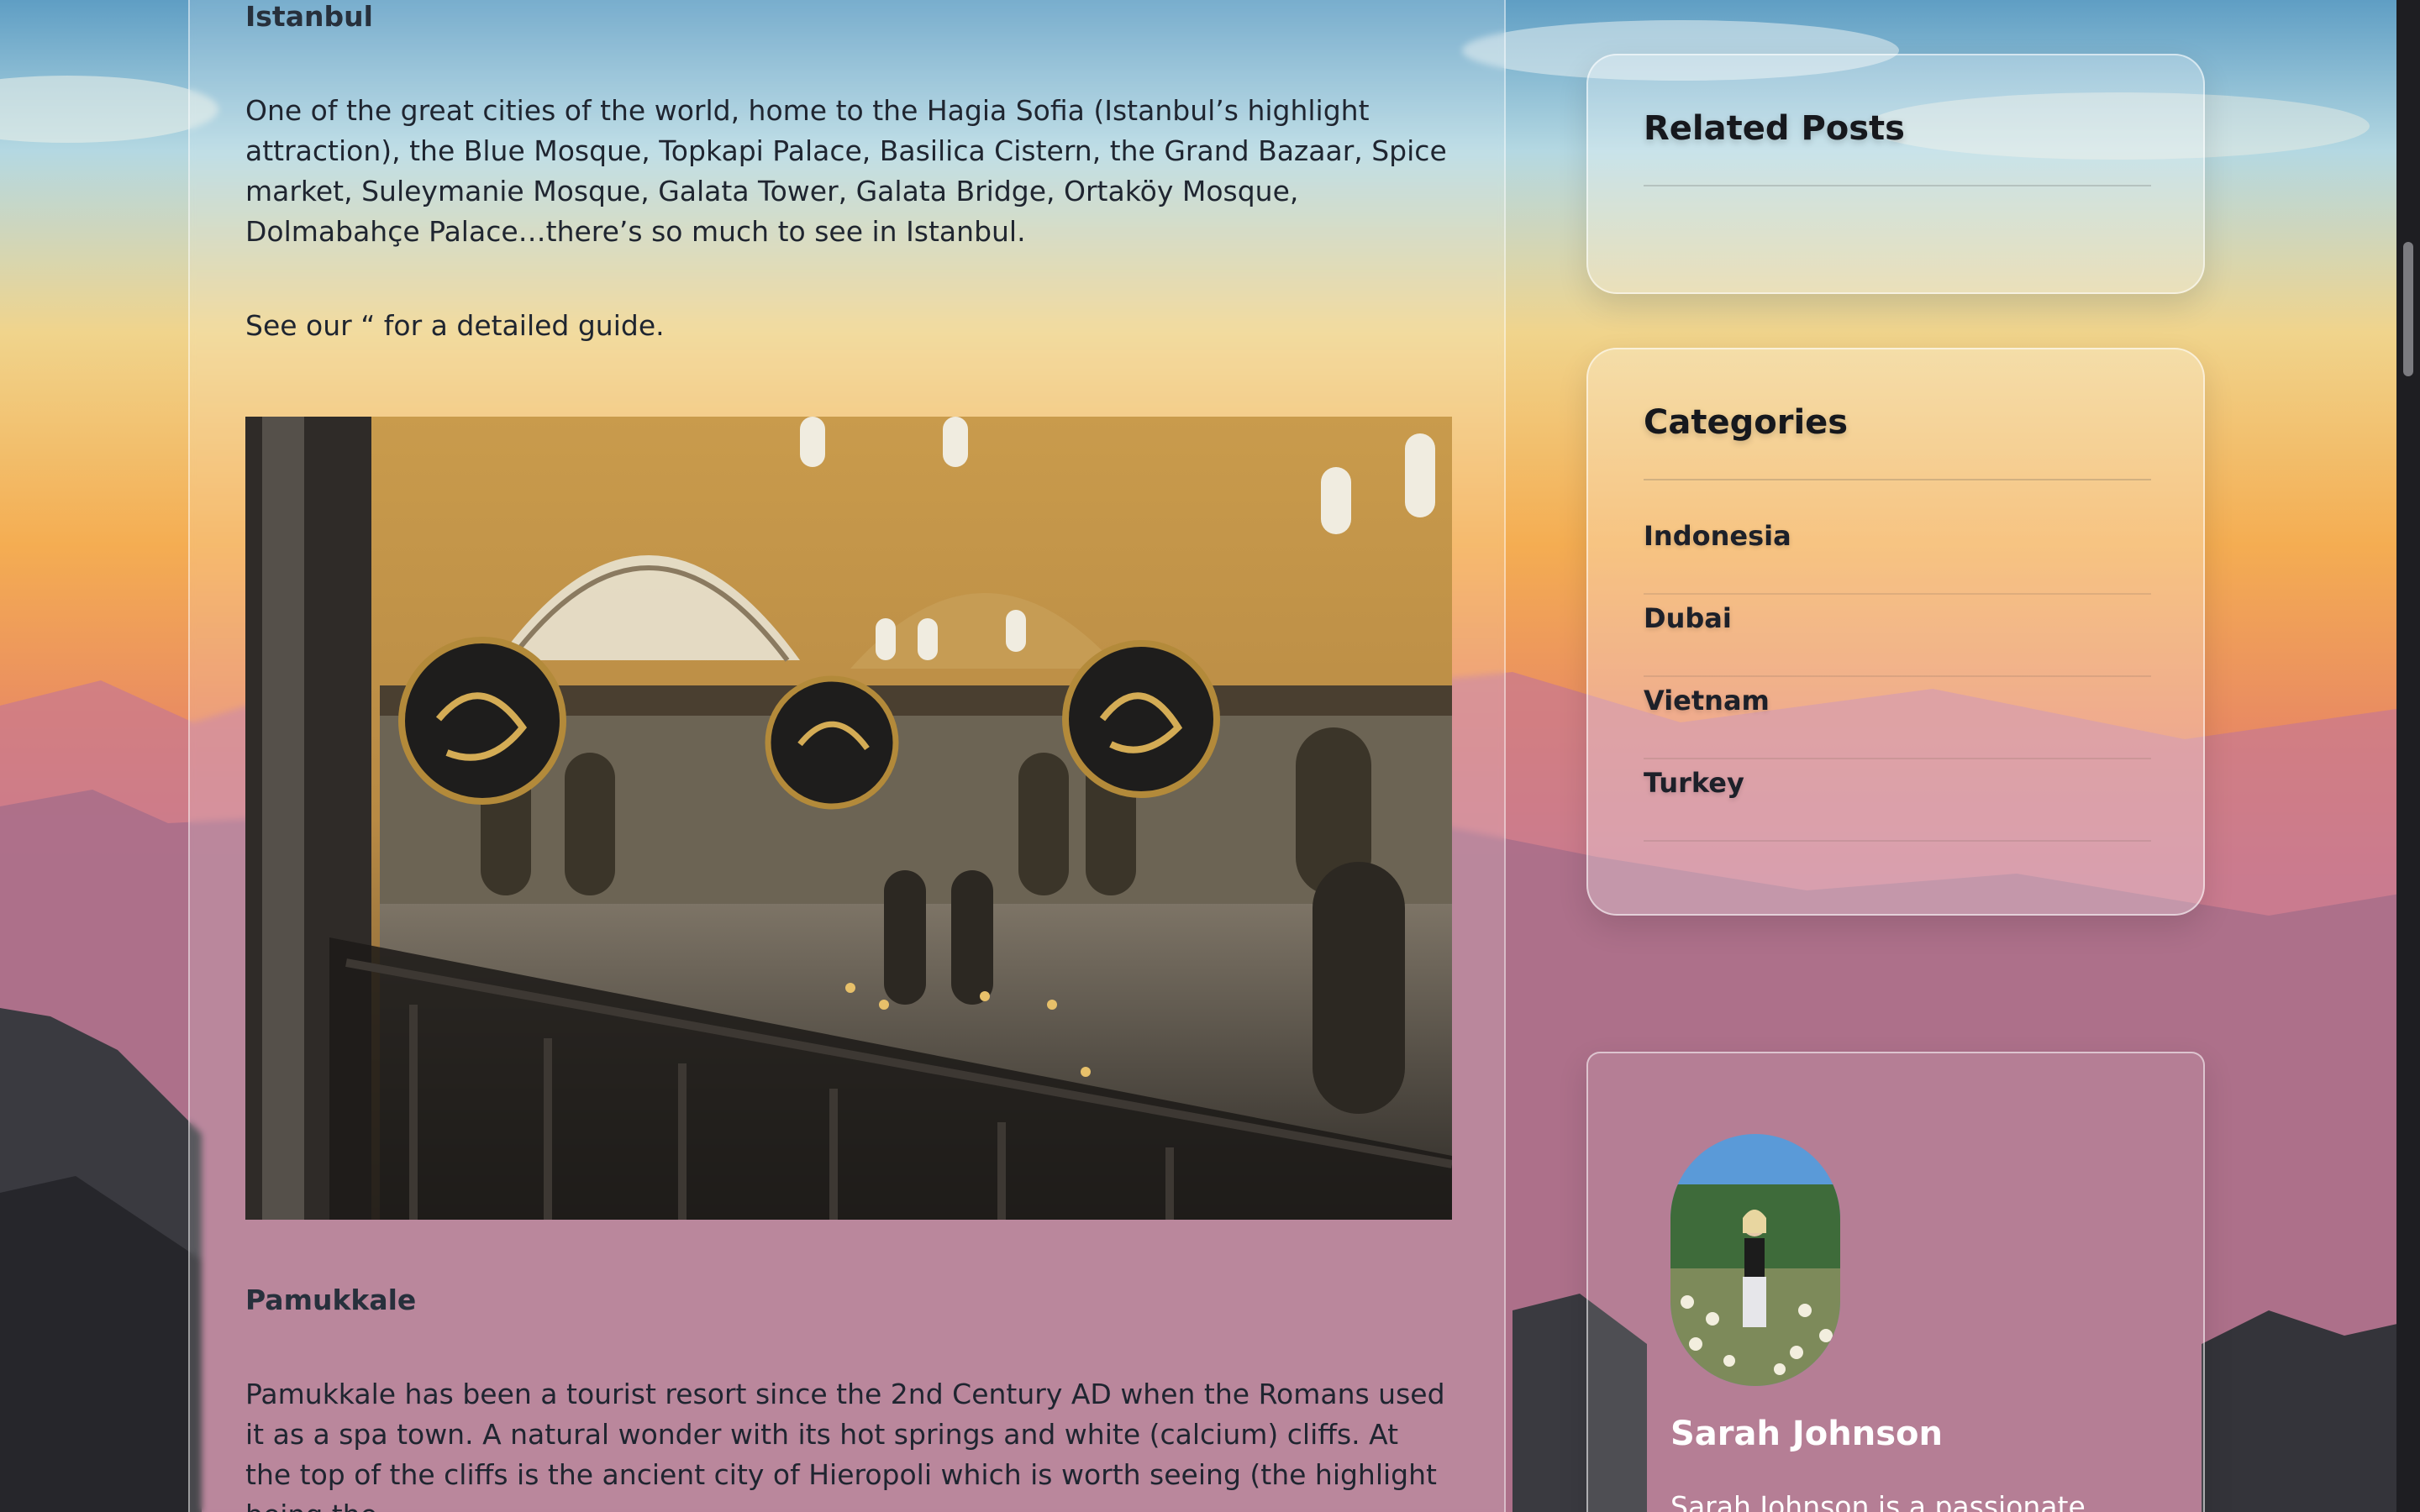 The height and width of the screenshot is (1512, 2420). What do you see at coordinates (2408, 756) in the screenshot?
I see `page-scrollbar` at bounding box center [2408, 756].